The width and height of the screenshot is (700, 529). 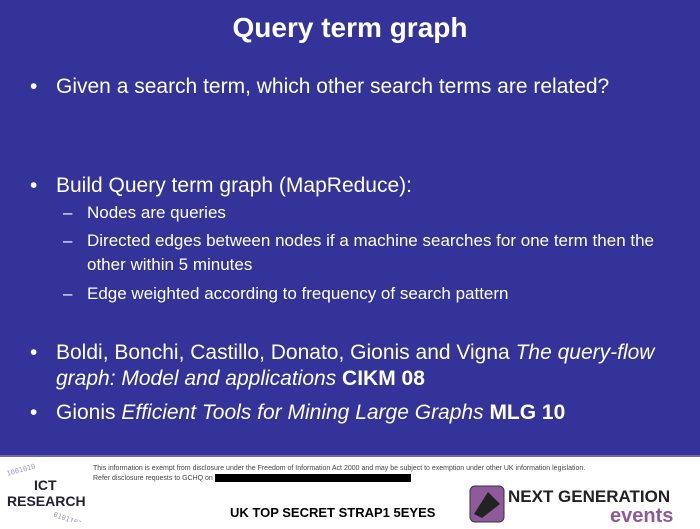 I want to click on svg-text: RESEARCH, so click(x=46, y=501).